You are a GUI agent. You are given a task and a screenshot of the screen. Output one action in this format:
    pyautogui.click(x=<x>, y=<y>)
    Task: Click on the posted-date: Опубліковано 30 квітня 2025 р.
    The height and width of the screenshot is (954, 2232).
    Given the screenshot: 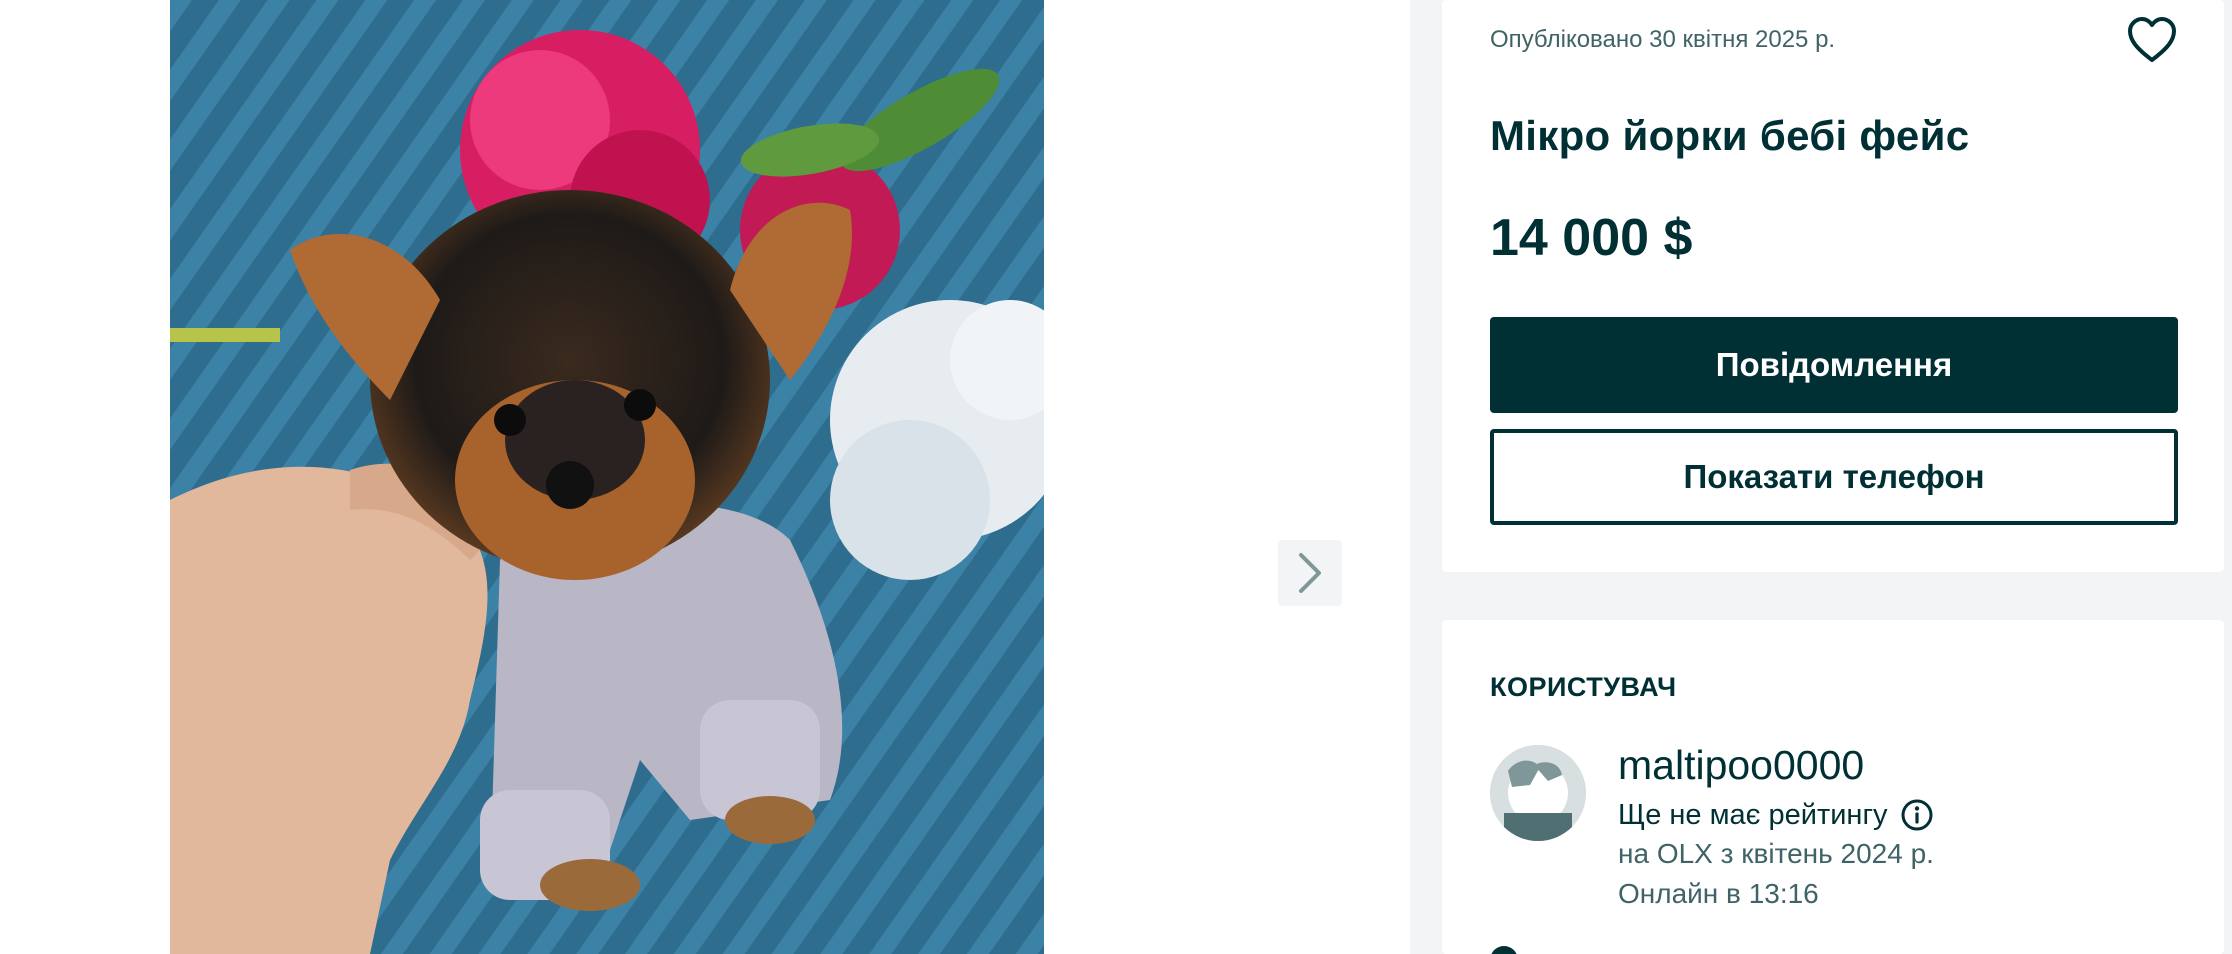 What is the action you would take?
    pyautogui.click(x=1663, y=39)
    